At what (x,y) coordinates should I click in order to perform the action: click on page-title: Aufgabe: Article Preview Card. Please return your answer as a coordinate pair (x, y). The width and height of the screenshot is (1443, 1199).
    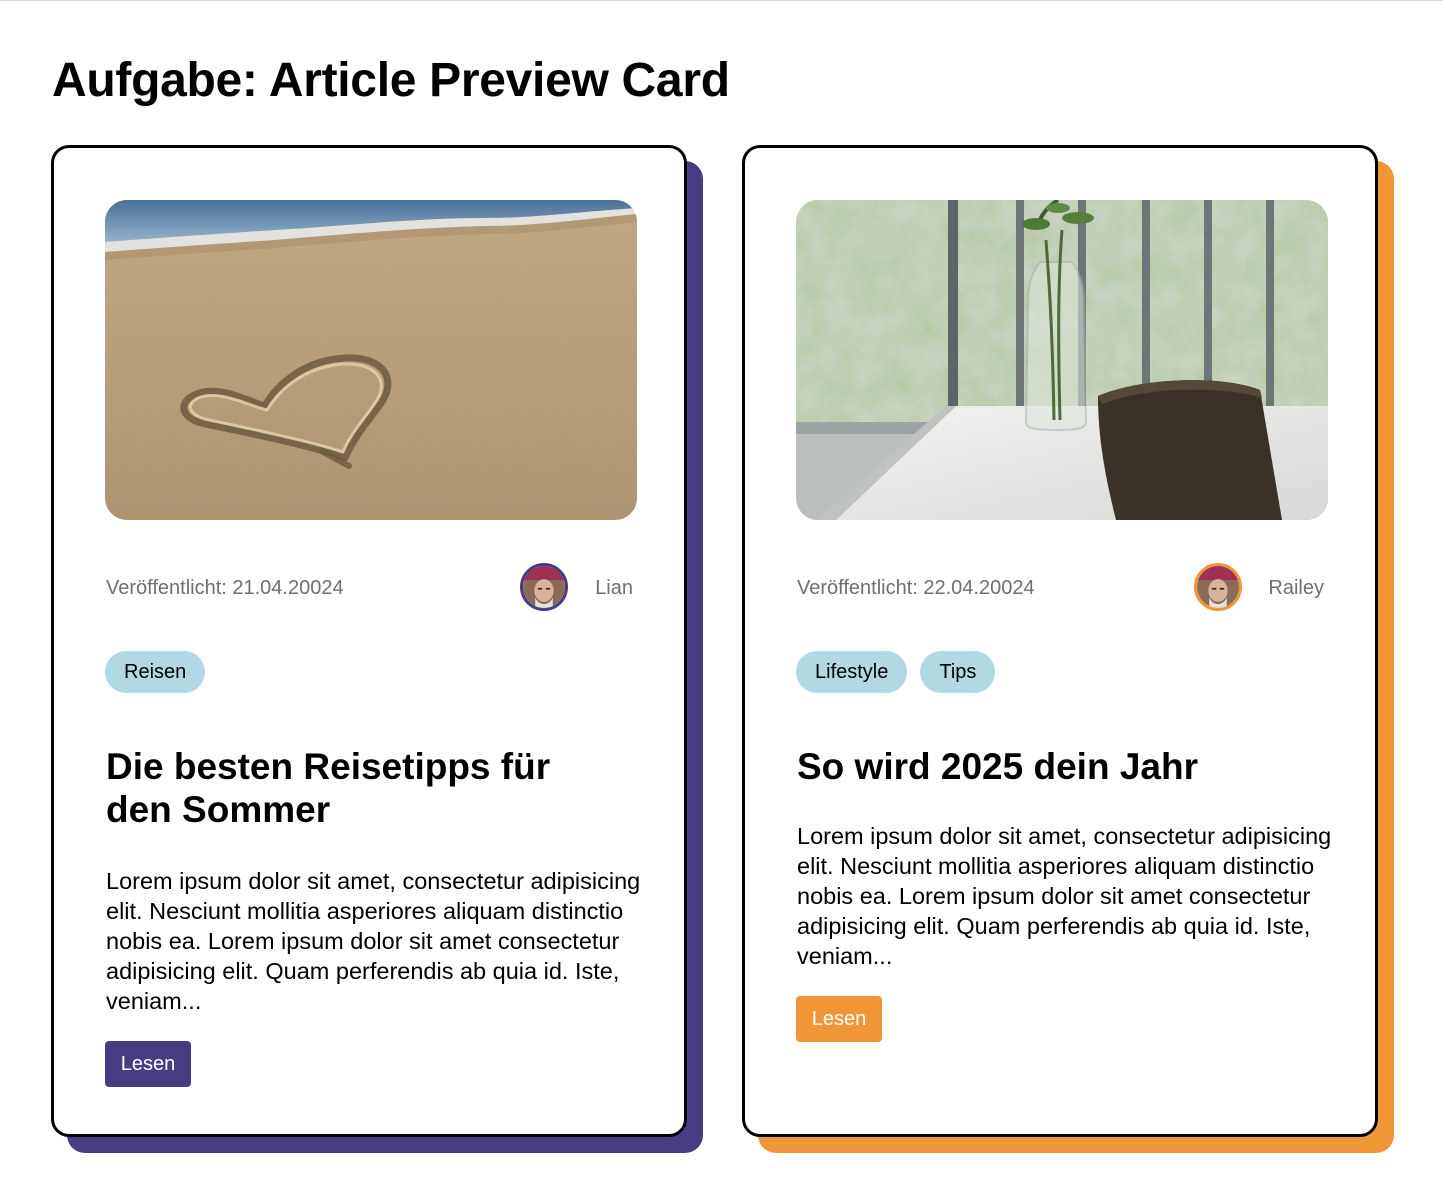
    Looking at the image, I should click on (391, 80).